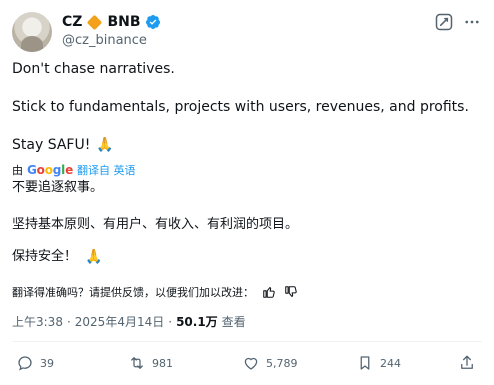 Image resolution: width=494 pixels, height=385 pixels. I want to click on action-bar: 39 981 5,789 244, so click(247, 365).